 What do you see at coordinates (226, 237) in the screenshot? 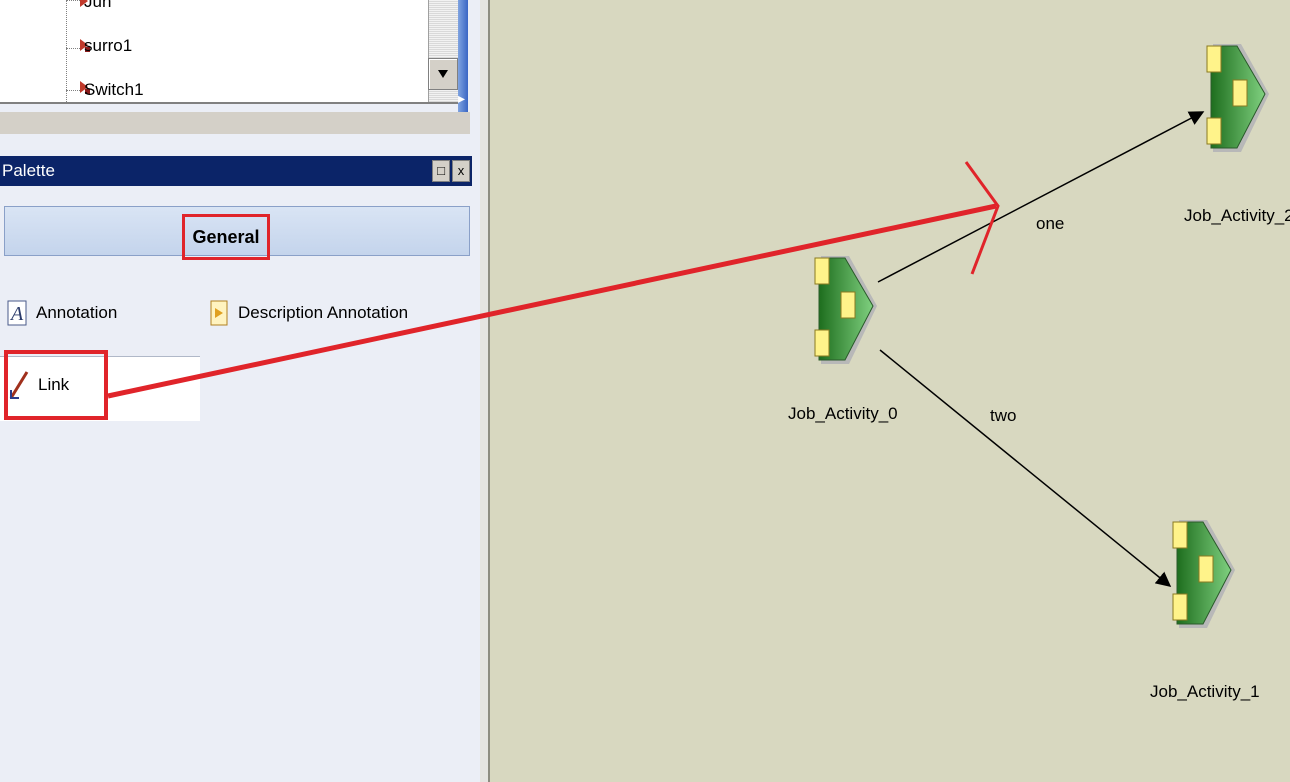
I see `palette-group-general: General` at bounding box center [226, 237].